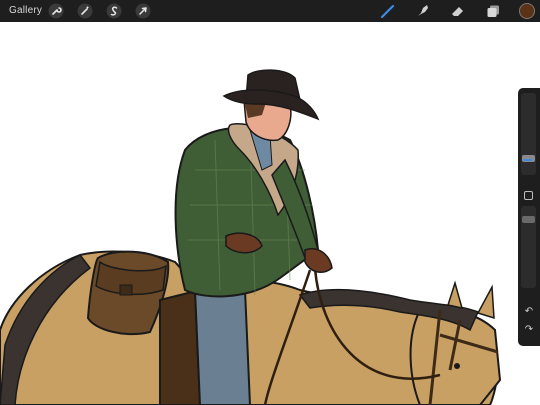 This screenshot has width=540, height=405. Describe the element at coordinates (529, 312) in the screenshot. I see `undo-arrow-icon: ↶` at that location.